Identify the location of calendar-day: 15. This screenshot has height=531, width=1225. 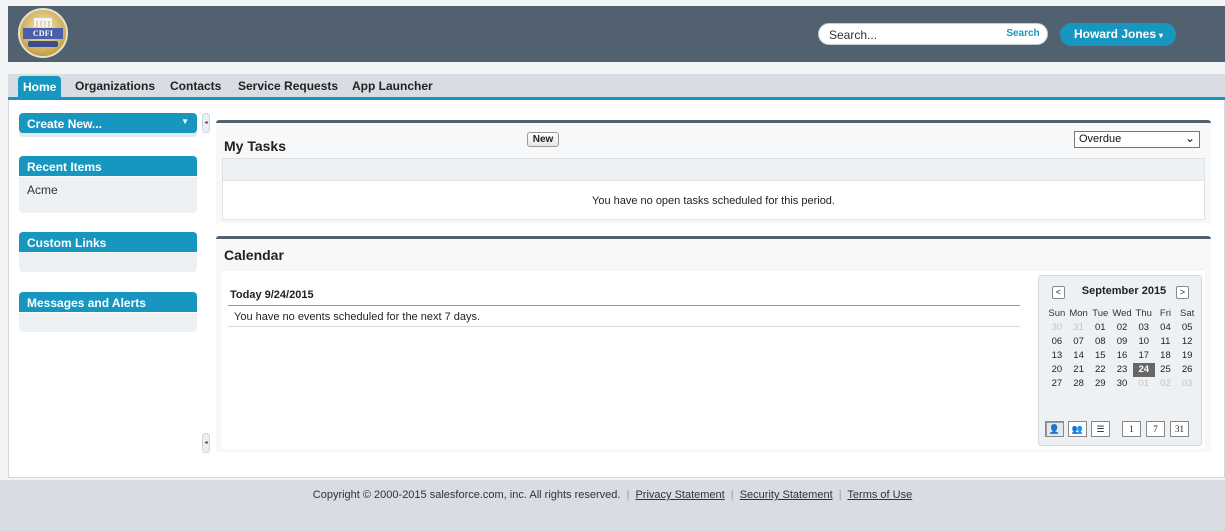
(1100, 356).